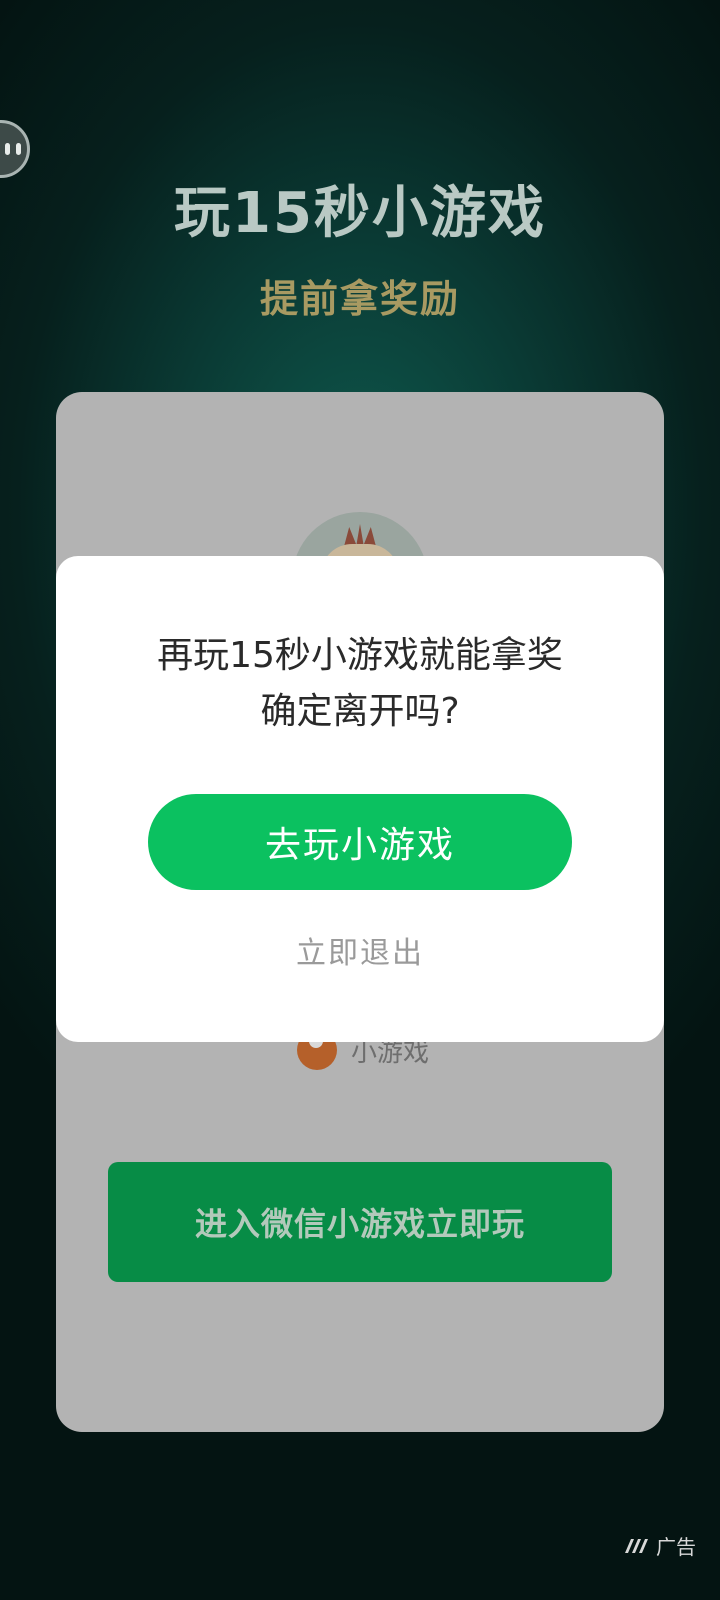 This screenshot has height=1600, width=720. I want to click on dialog-message: 再玩15秒小游戏就能拿奖 确定离开吗?, so click(360, 684).